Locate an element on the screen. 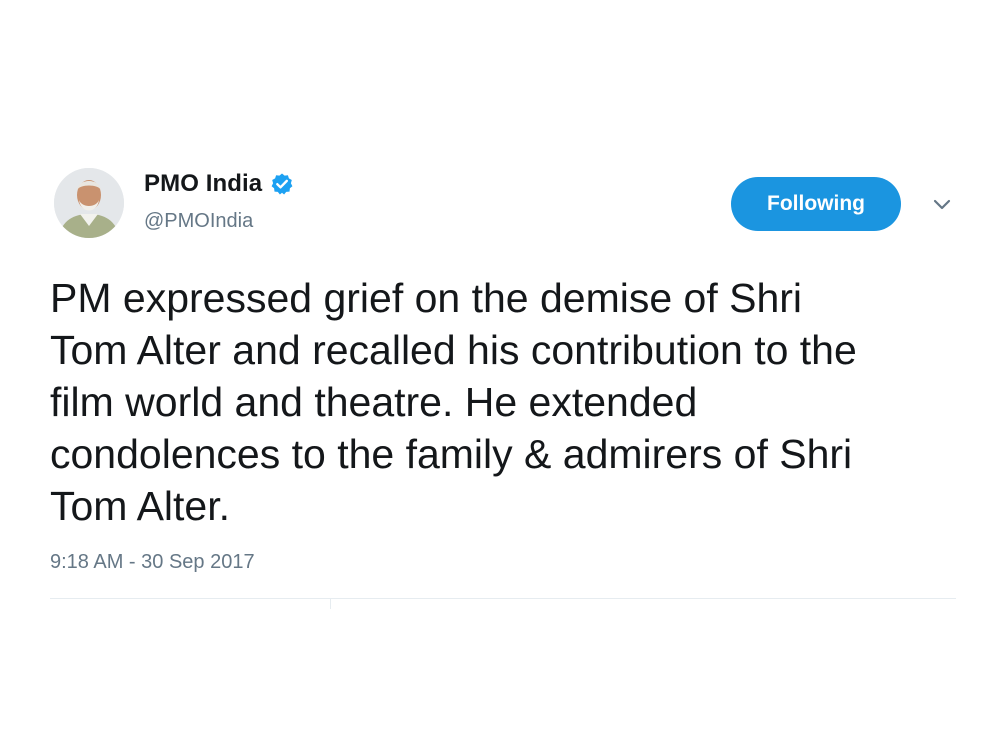 This screenshot has height=750, width=1000. avatar is located at coordinates (89, 203).